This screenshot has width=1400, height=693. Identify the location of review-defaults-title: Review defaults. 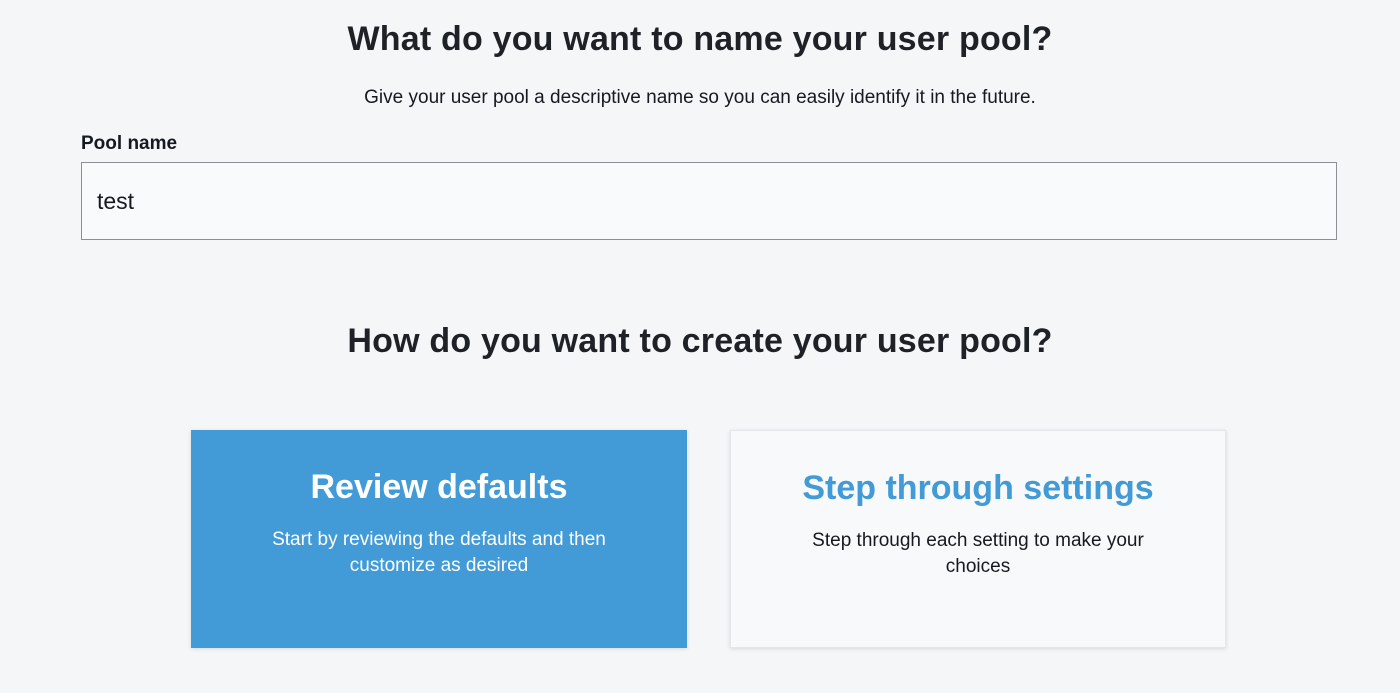
(439, 487).